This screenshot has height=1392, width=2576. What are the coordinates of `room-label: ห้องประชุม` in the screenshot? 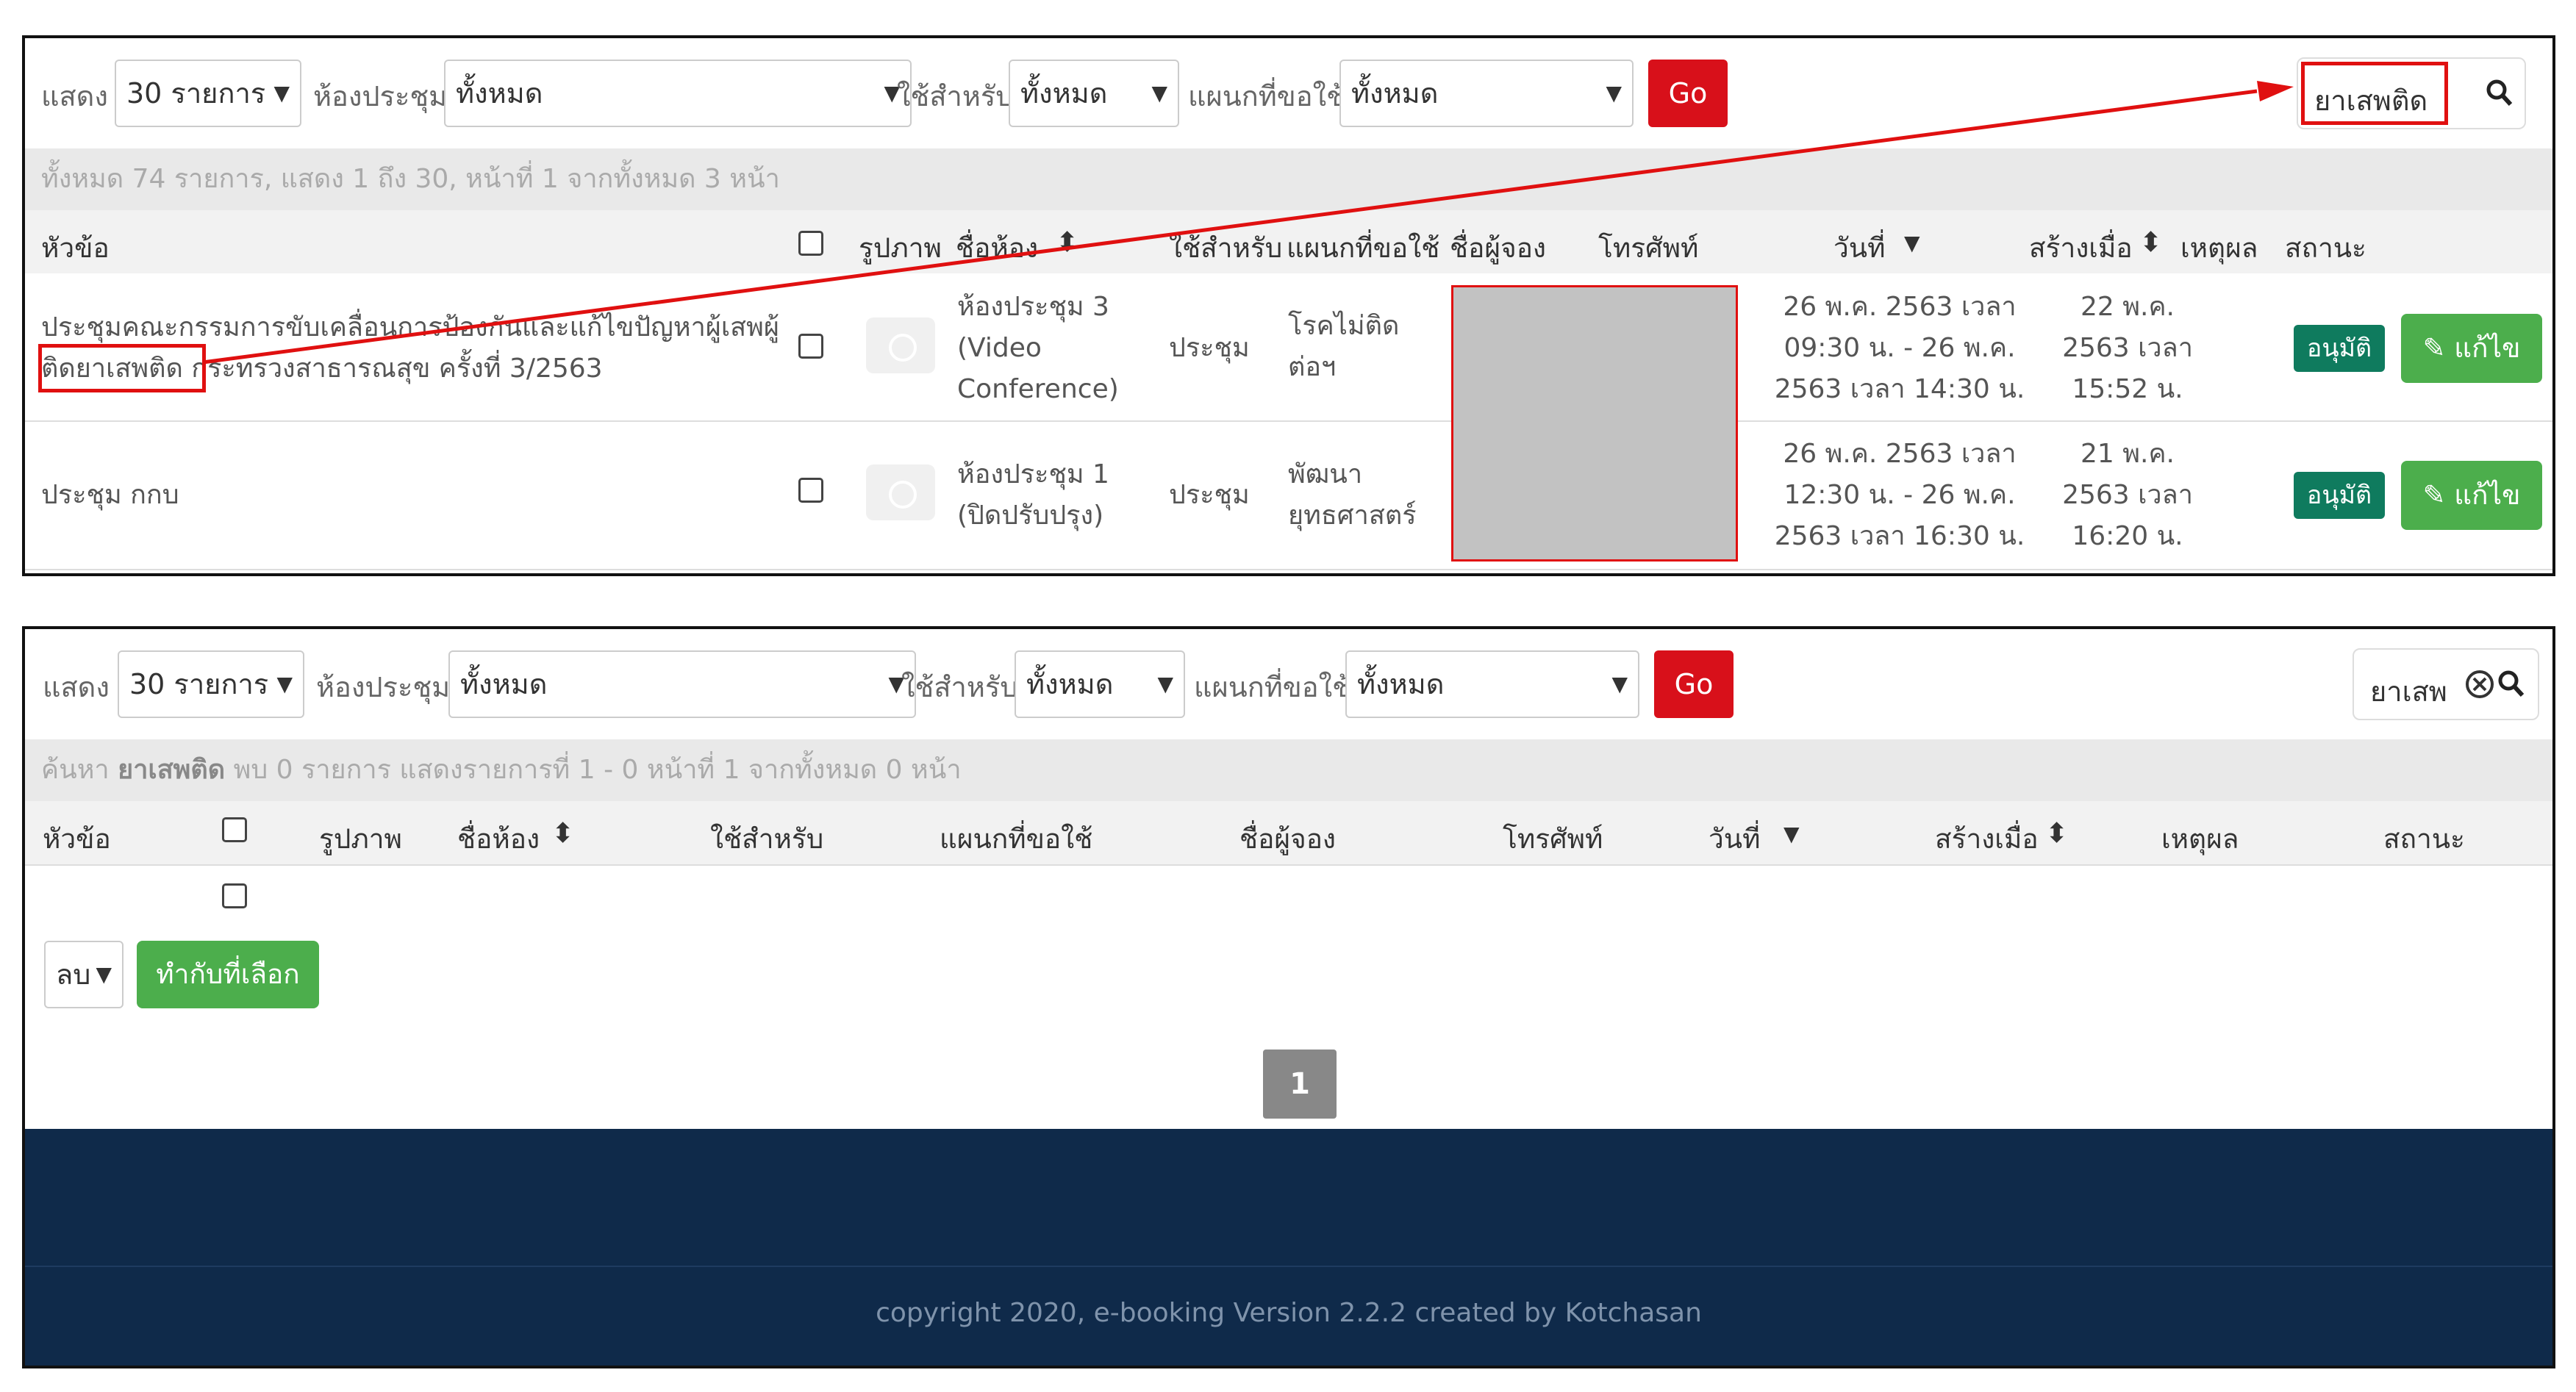 It's located at (383, 687).